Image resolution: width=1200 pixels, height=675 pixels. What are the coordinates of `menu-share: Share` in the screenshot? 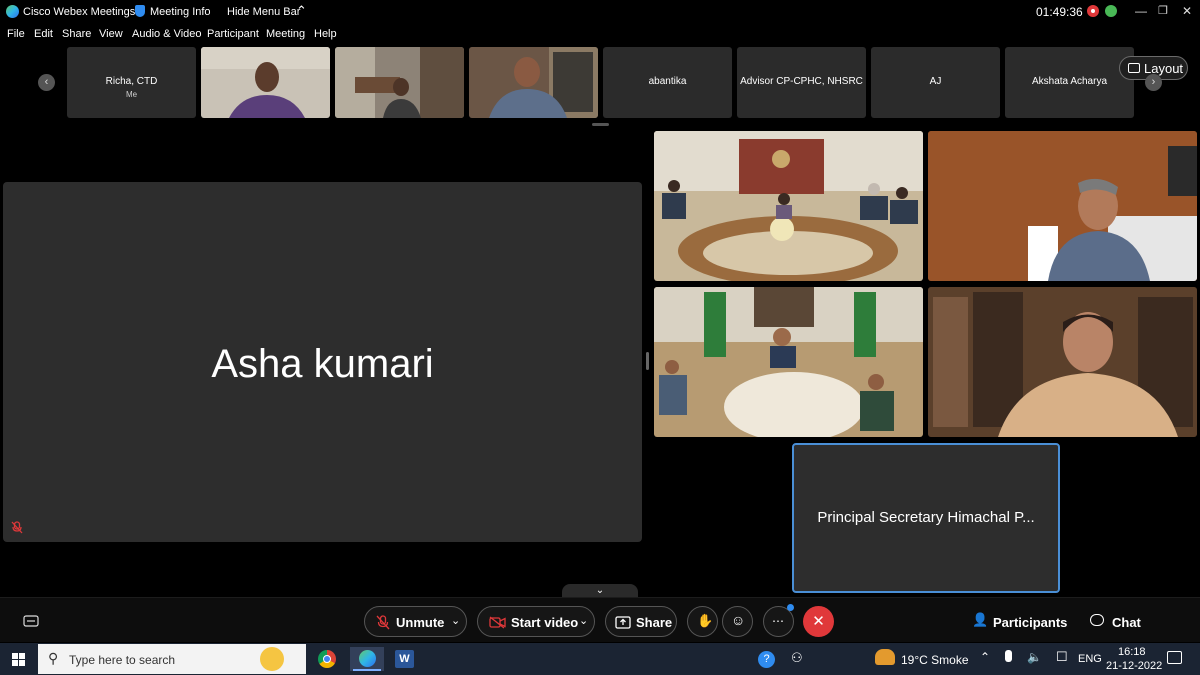 It's located at (76, 34).